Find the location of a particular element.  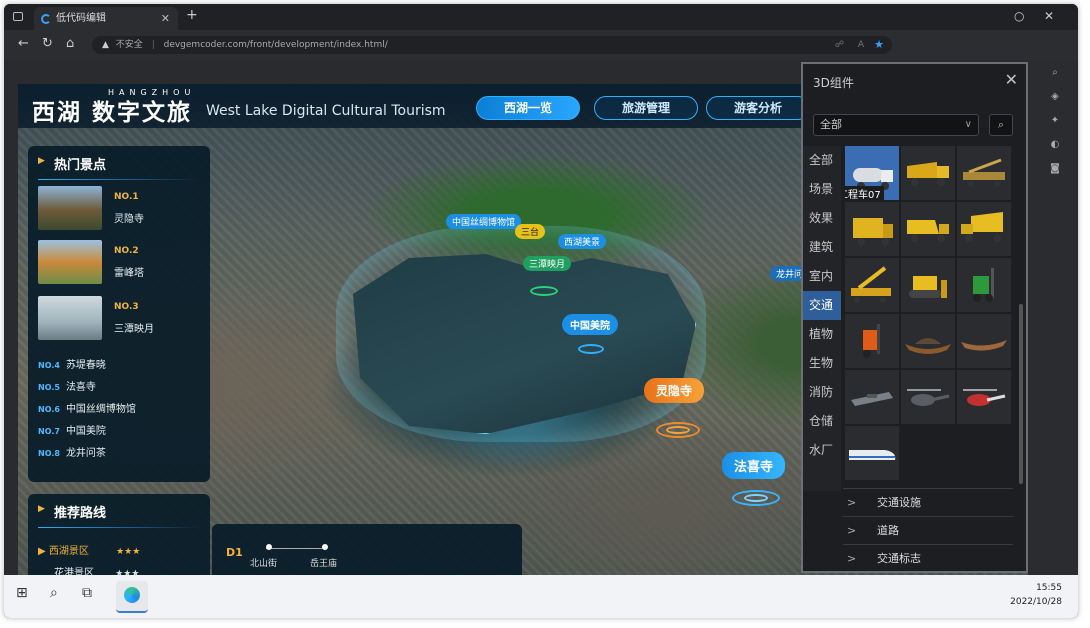

subsection-roads: > 道路 is located at coordinates (928, 530).